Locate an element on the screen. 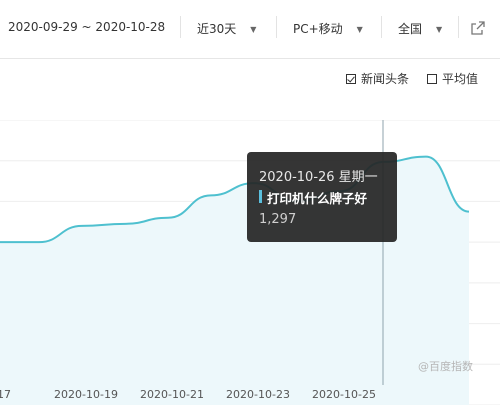  tooltip-value: 1,297 is located at coordinates (278, 219).